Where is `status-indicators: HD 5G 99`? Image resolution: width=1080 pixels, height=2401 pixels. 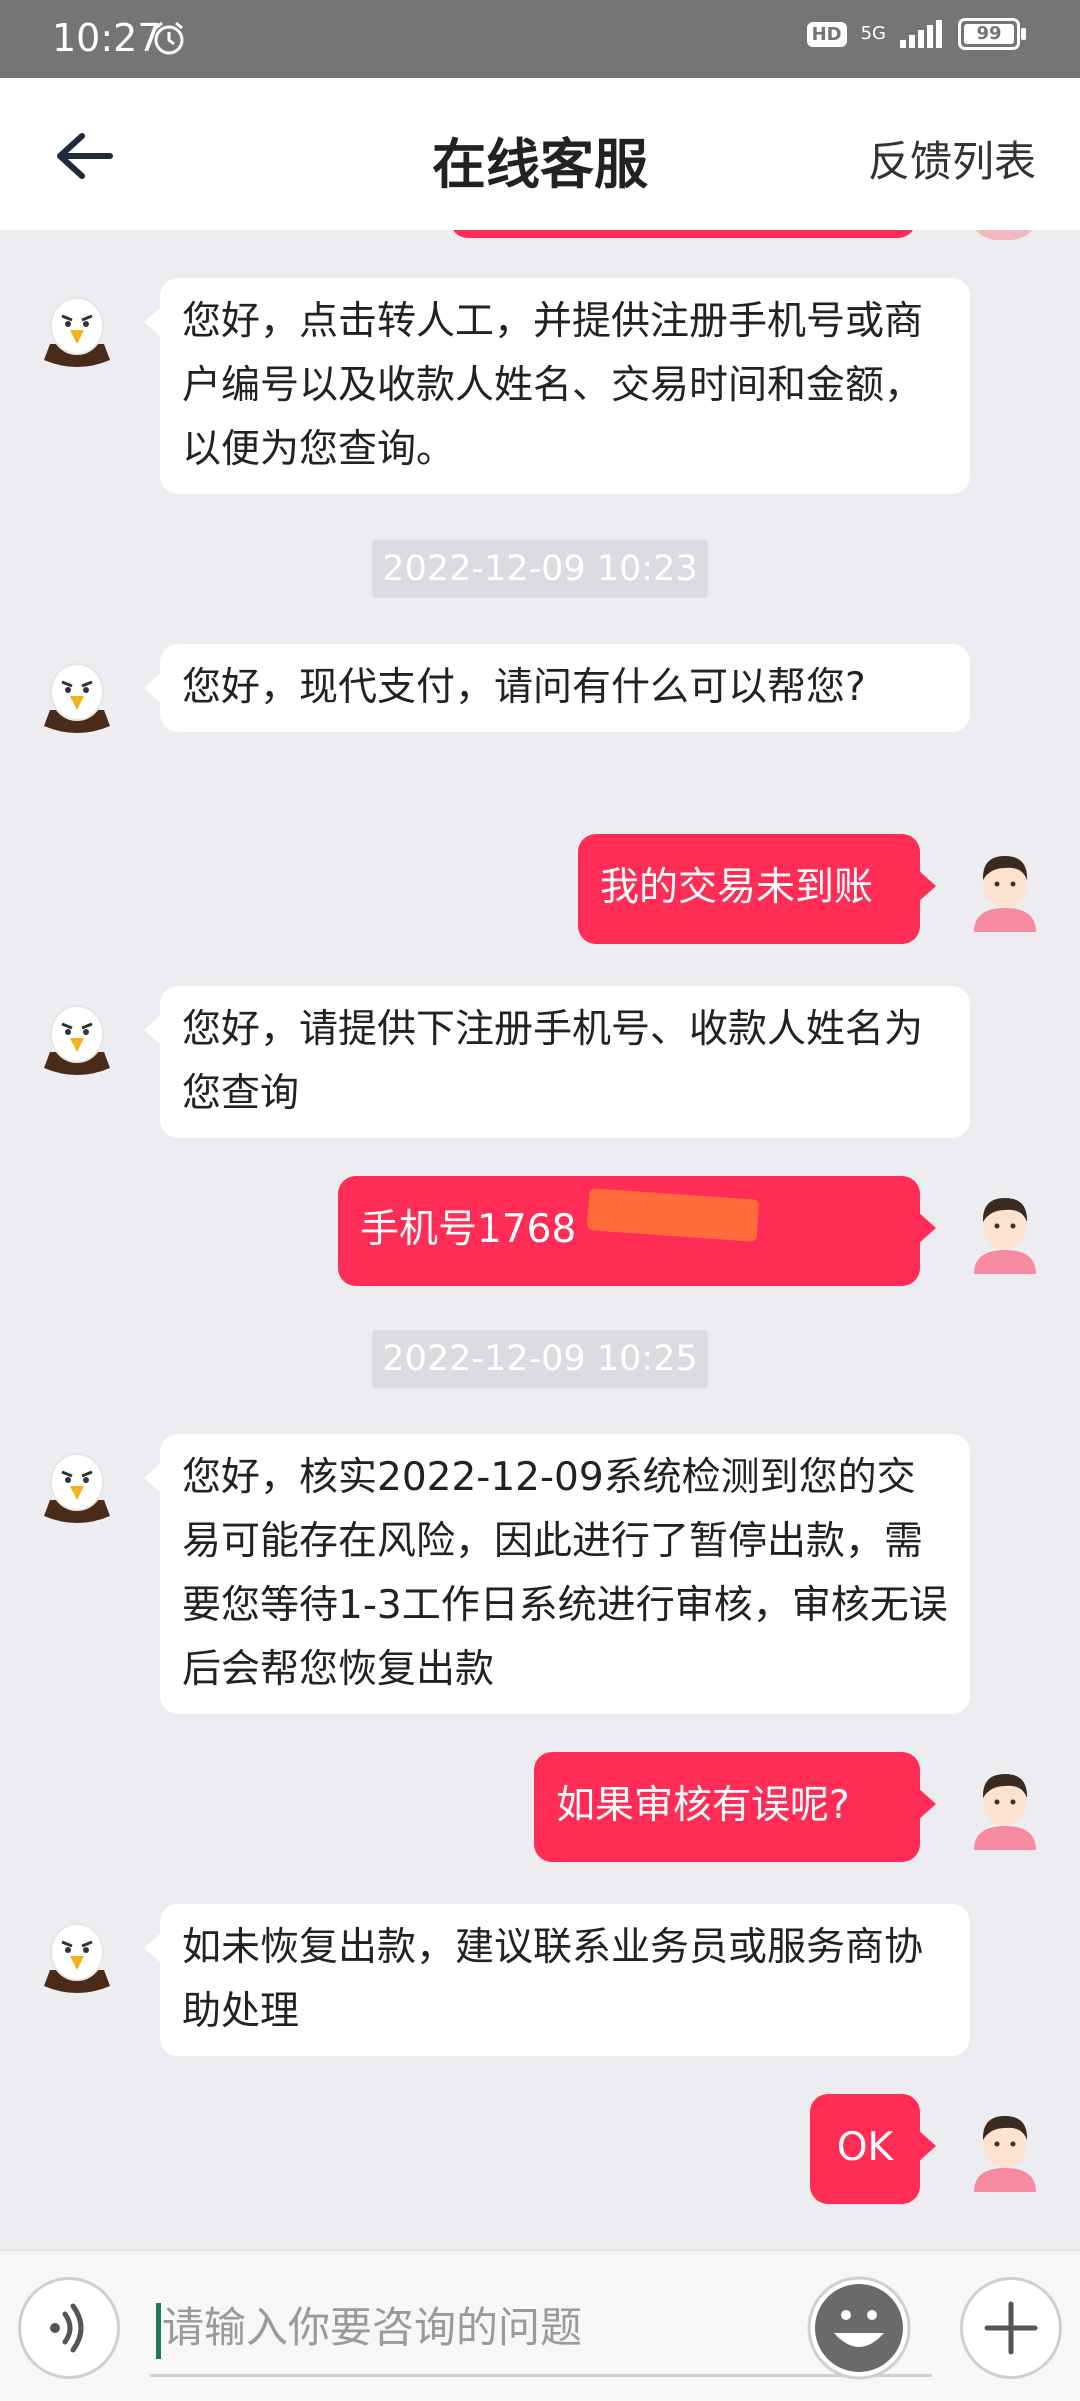 status-indicators: HD 5G 99 is located at coordinates (916, 34).